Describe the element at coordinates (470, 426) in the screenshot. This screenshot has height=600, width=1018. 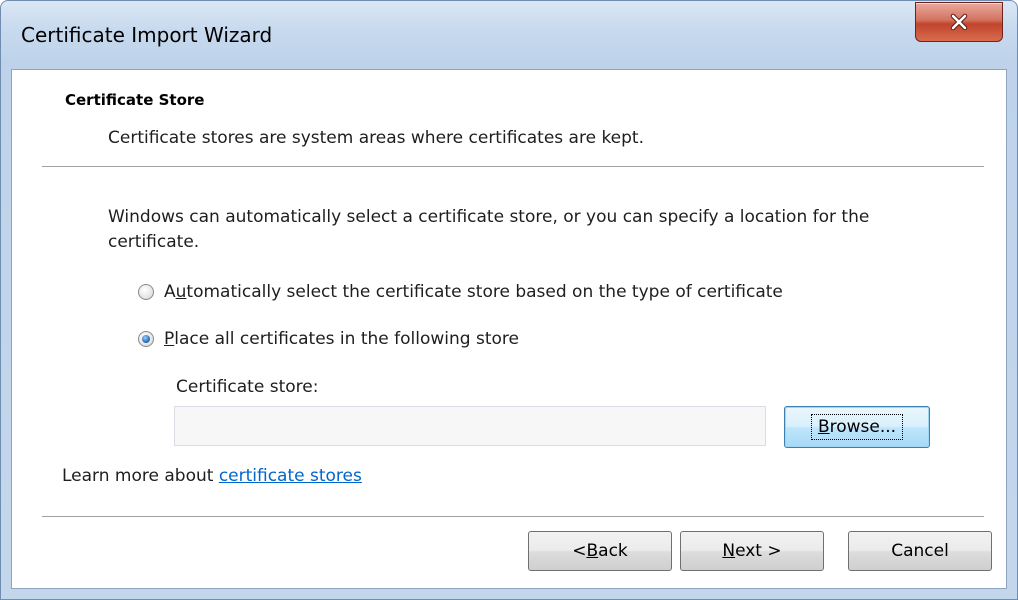
I see `certificate-store-field` at that location.